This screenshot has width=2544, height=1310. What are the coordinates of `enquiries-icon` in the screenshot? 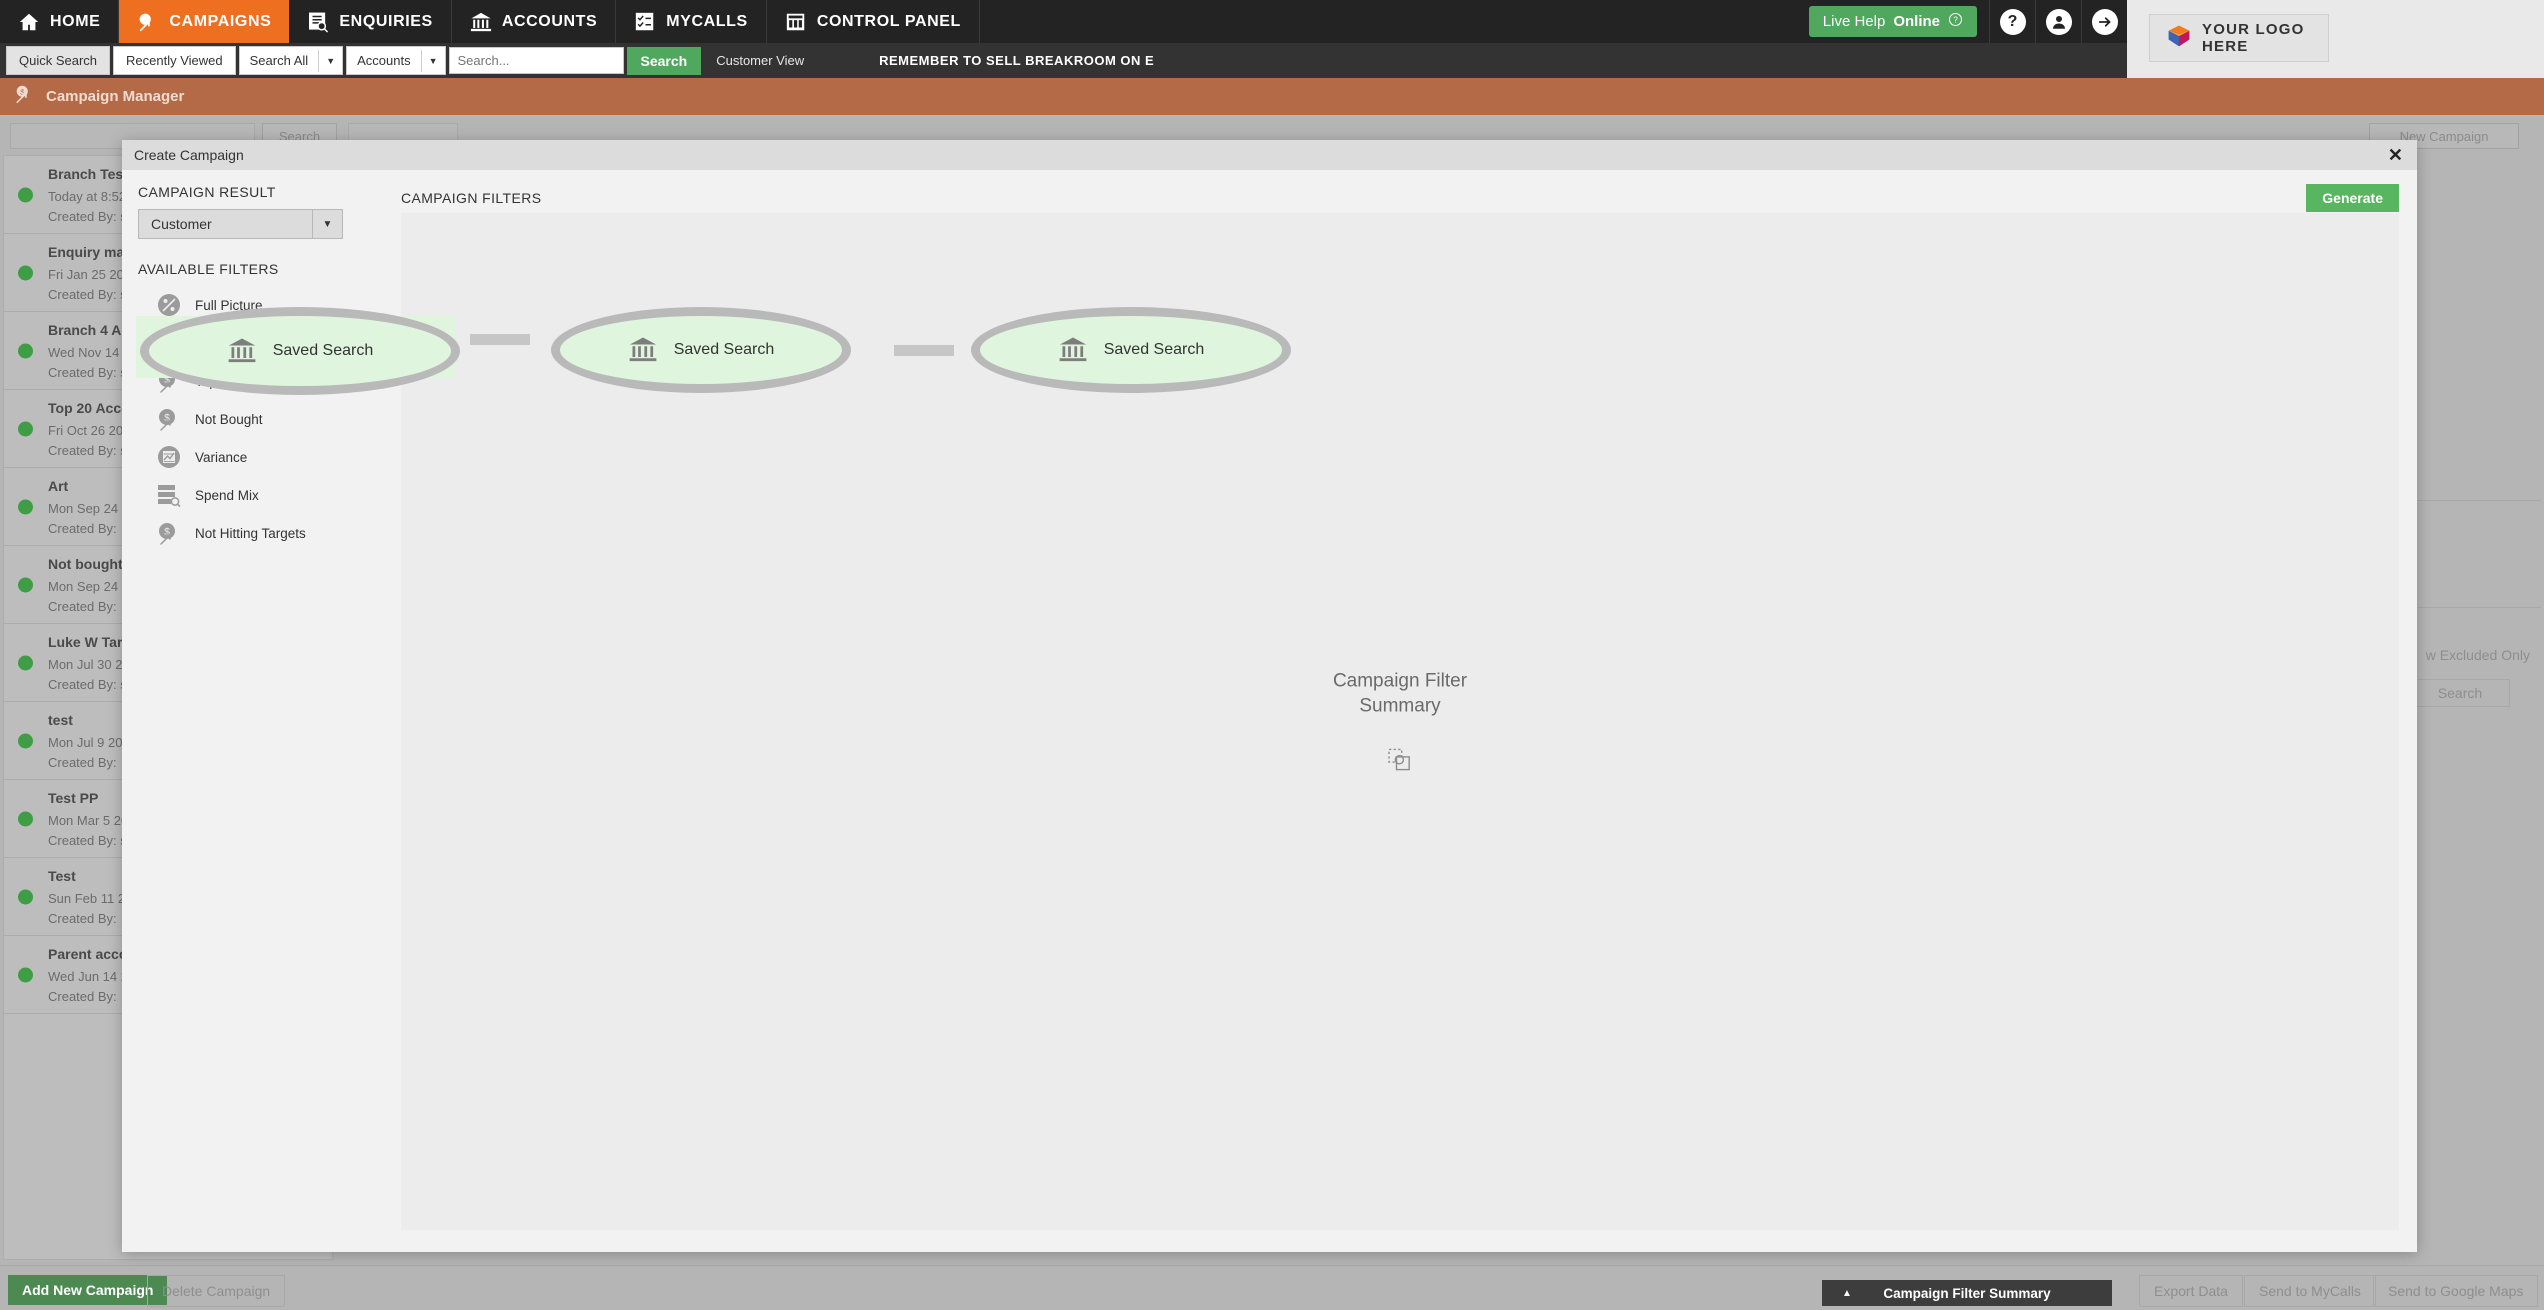 It's located at (318, 22).